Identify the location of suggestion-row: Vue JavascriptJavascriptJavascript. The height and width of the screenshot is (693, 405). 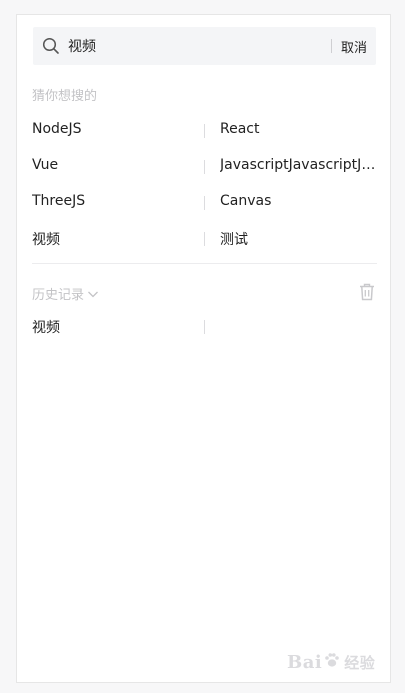
(204, 171).